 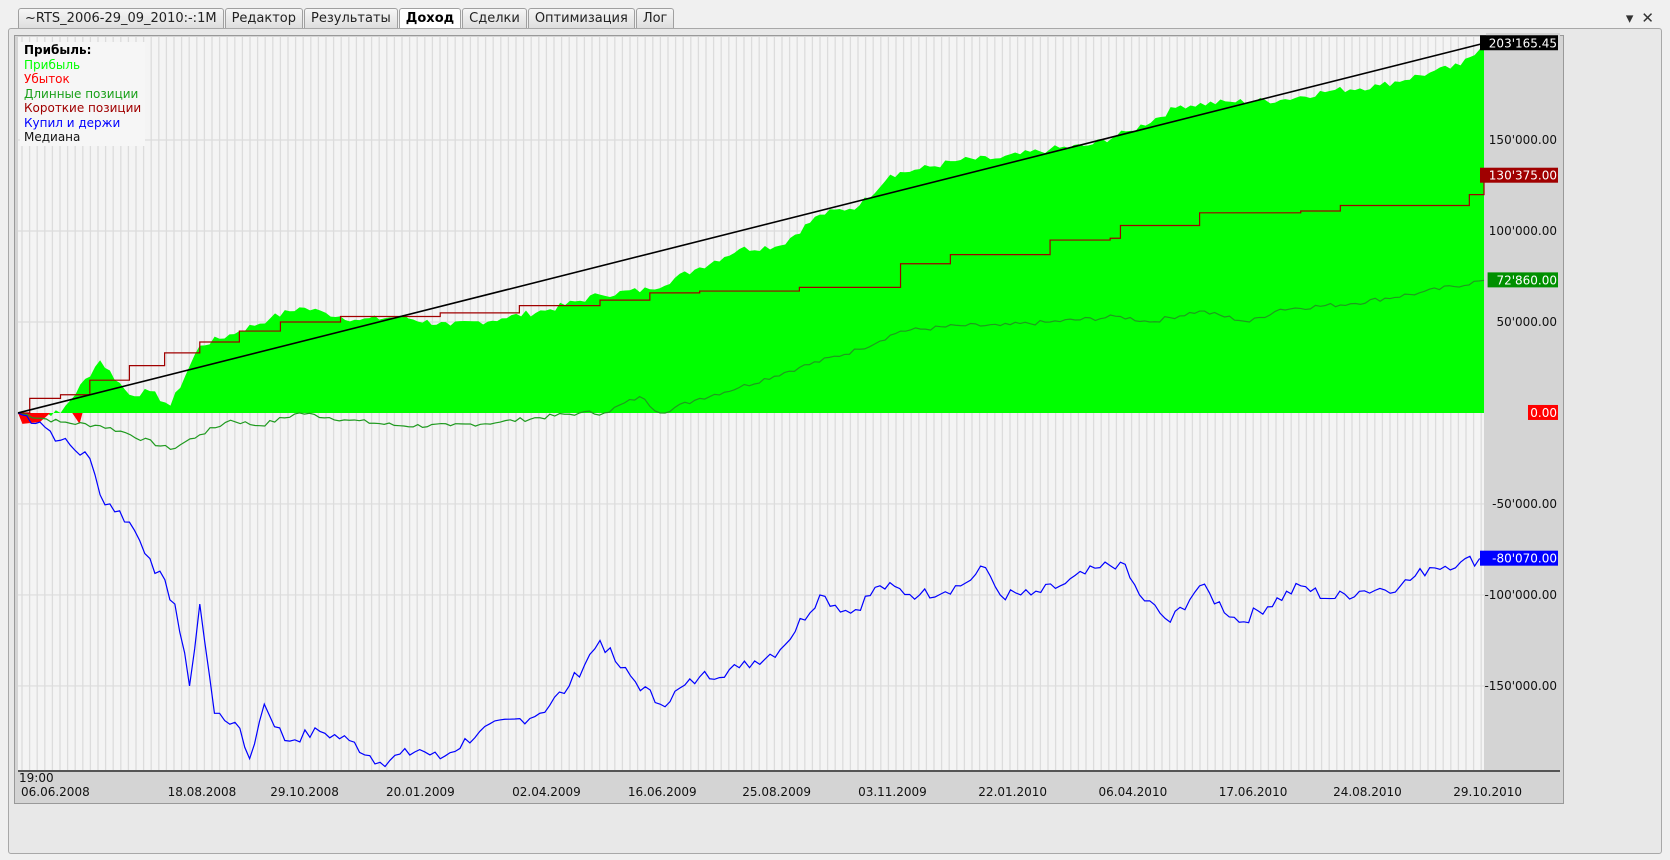 What do you see at coordinates (1526, 322) in the screenshot?
I see `y-tick-label: 50'000.00` at bounding box center [1526, 322].